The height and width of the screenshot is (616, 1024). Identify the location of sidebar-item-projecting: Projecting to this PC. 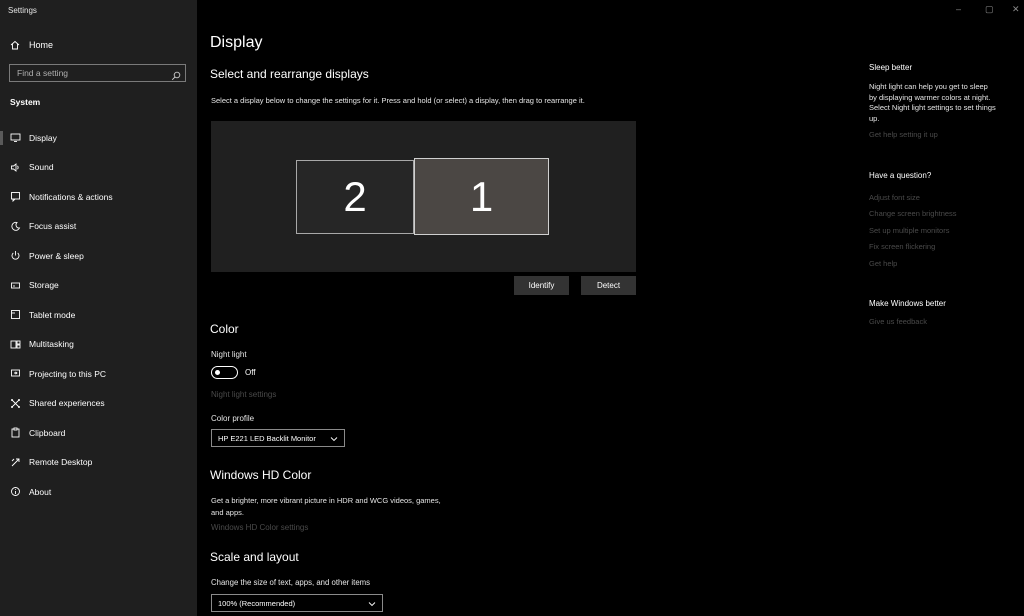
(98, 374).